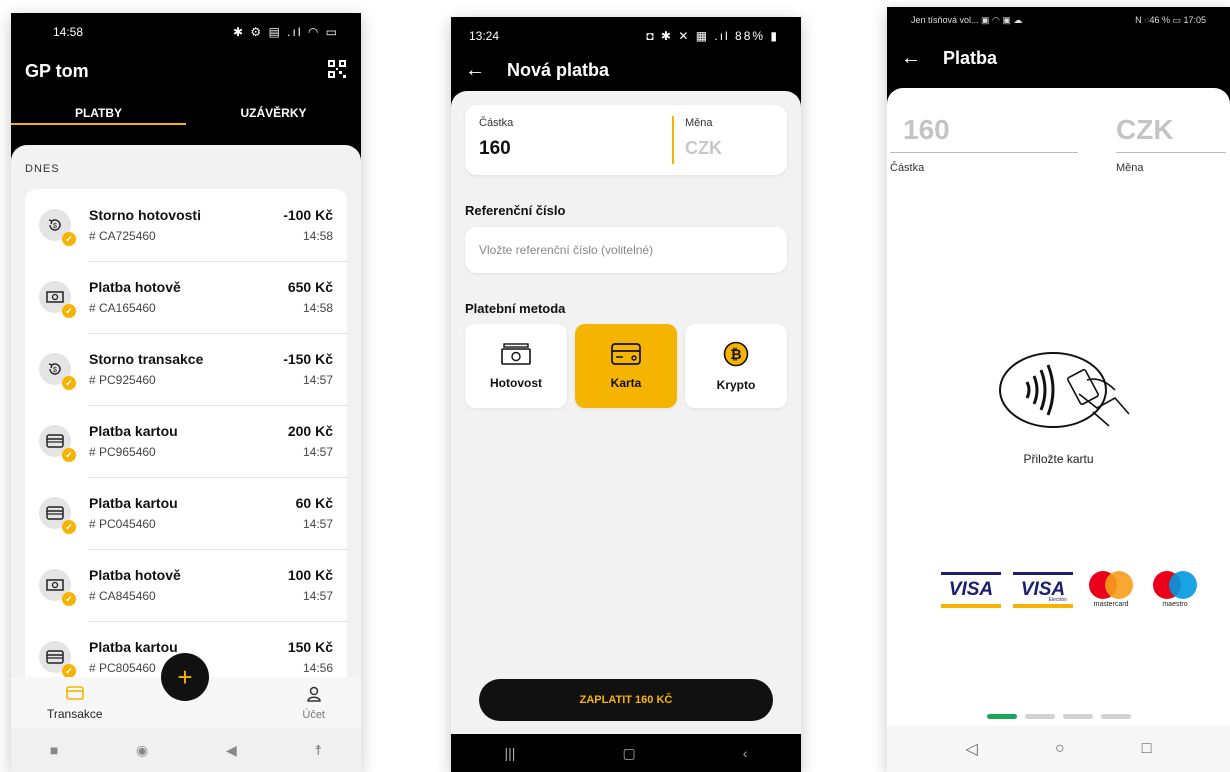  What do you see at coordinates (736, 384) in the screenshot?
I see `method-crypto-label: Krypto` at bounding box center [736, 384].